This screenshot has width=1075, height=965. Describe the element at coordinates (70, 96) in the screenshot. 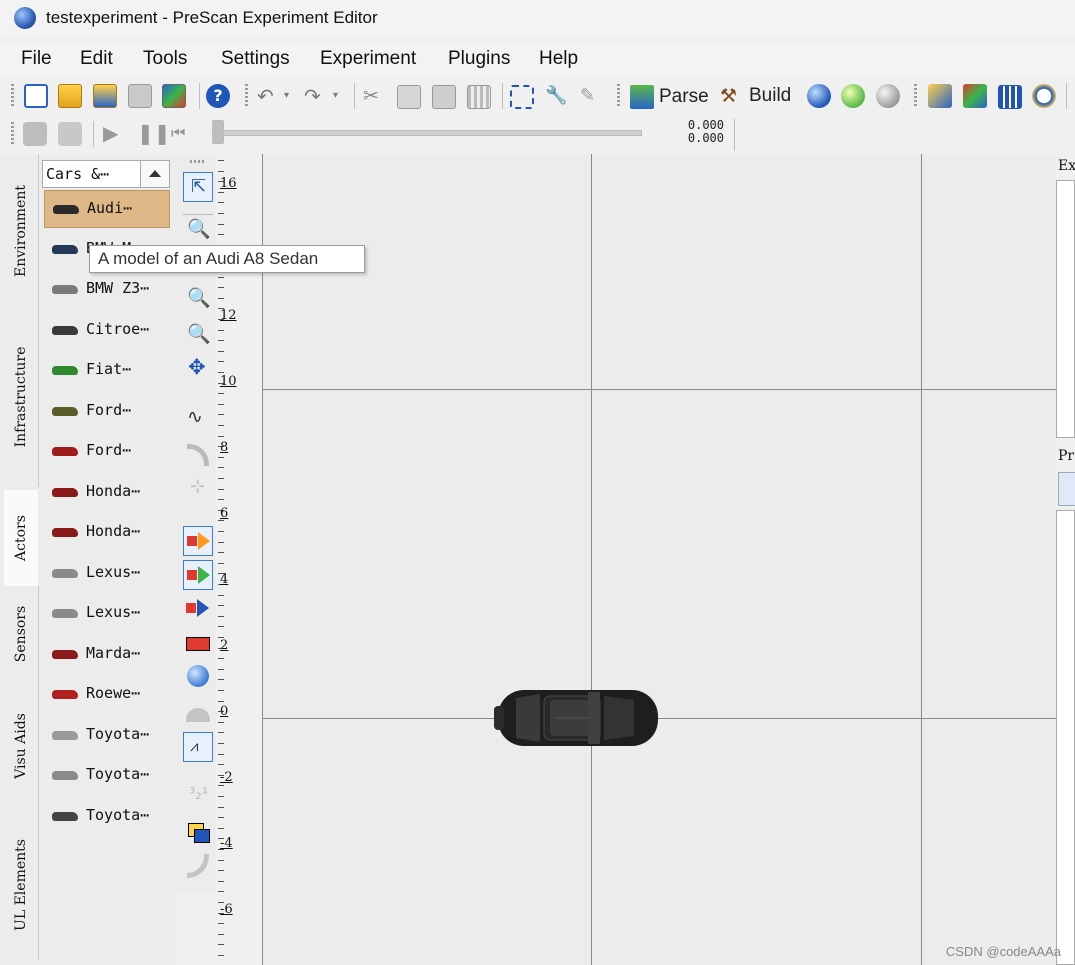

I see `open-icon` at that location.